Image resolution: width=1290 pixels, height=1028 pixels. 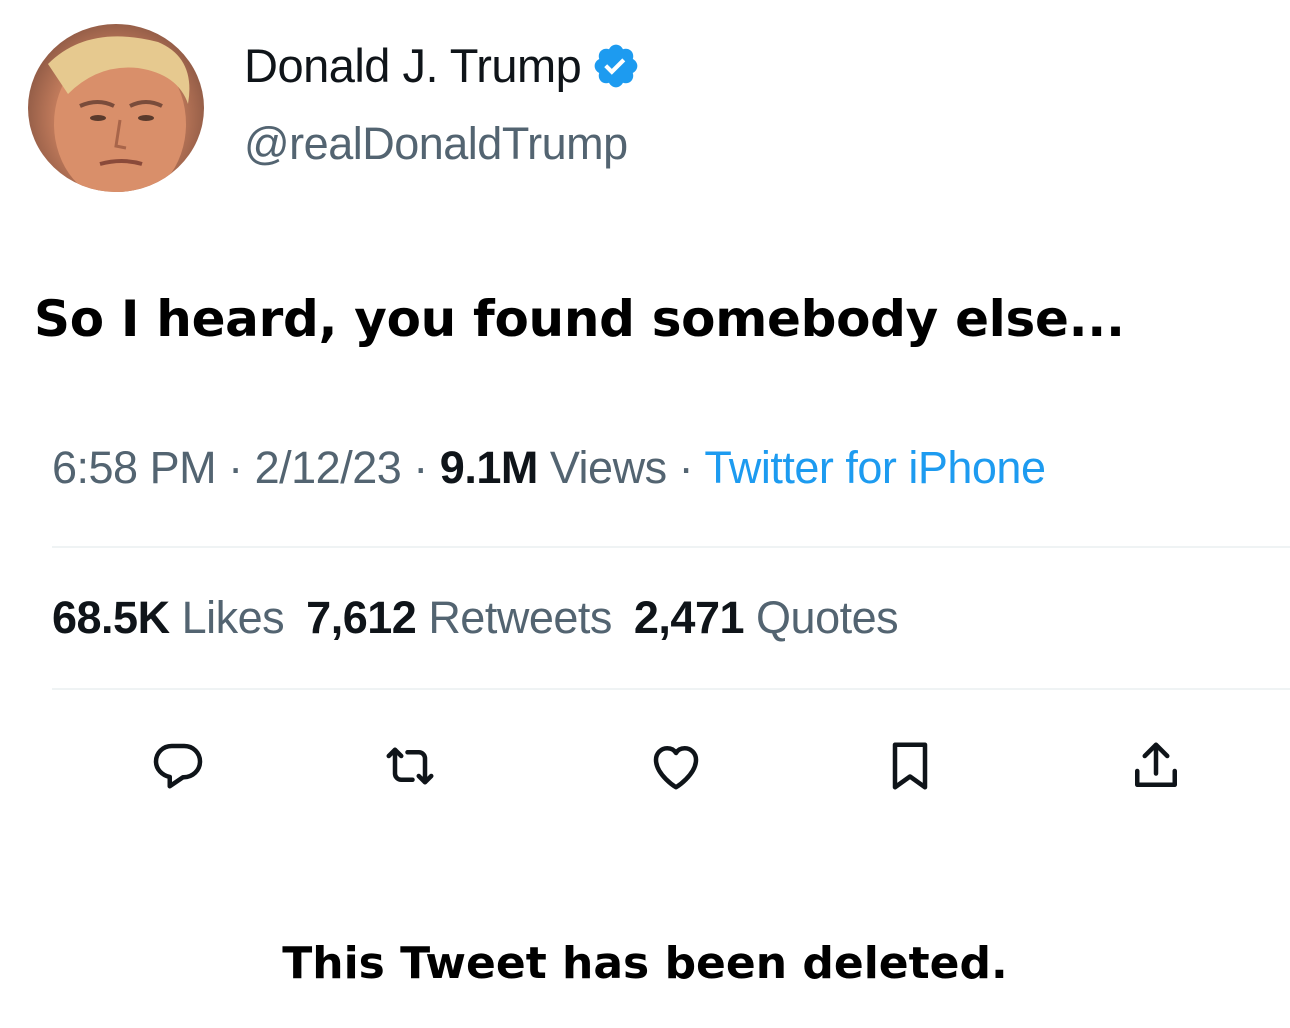 What do you see at coordinates (608, 467) in the screenshot?
I see `views-label: Views` at bounding box center [608, 467].